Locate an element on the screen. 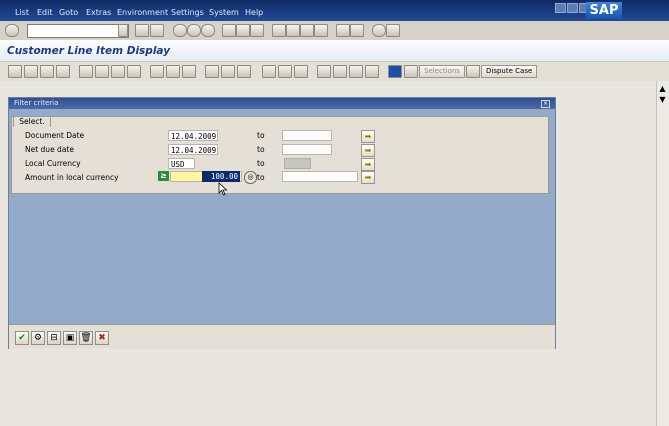  tab-select: Select. is located at coordinates (32, 121).